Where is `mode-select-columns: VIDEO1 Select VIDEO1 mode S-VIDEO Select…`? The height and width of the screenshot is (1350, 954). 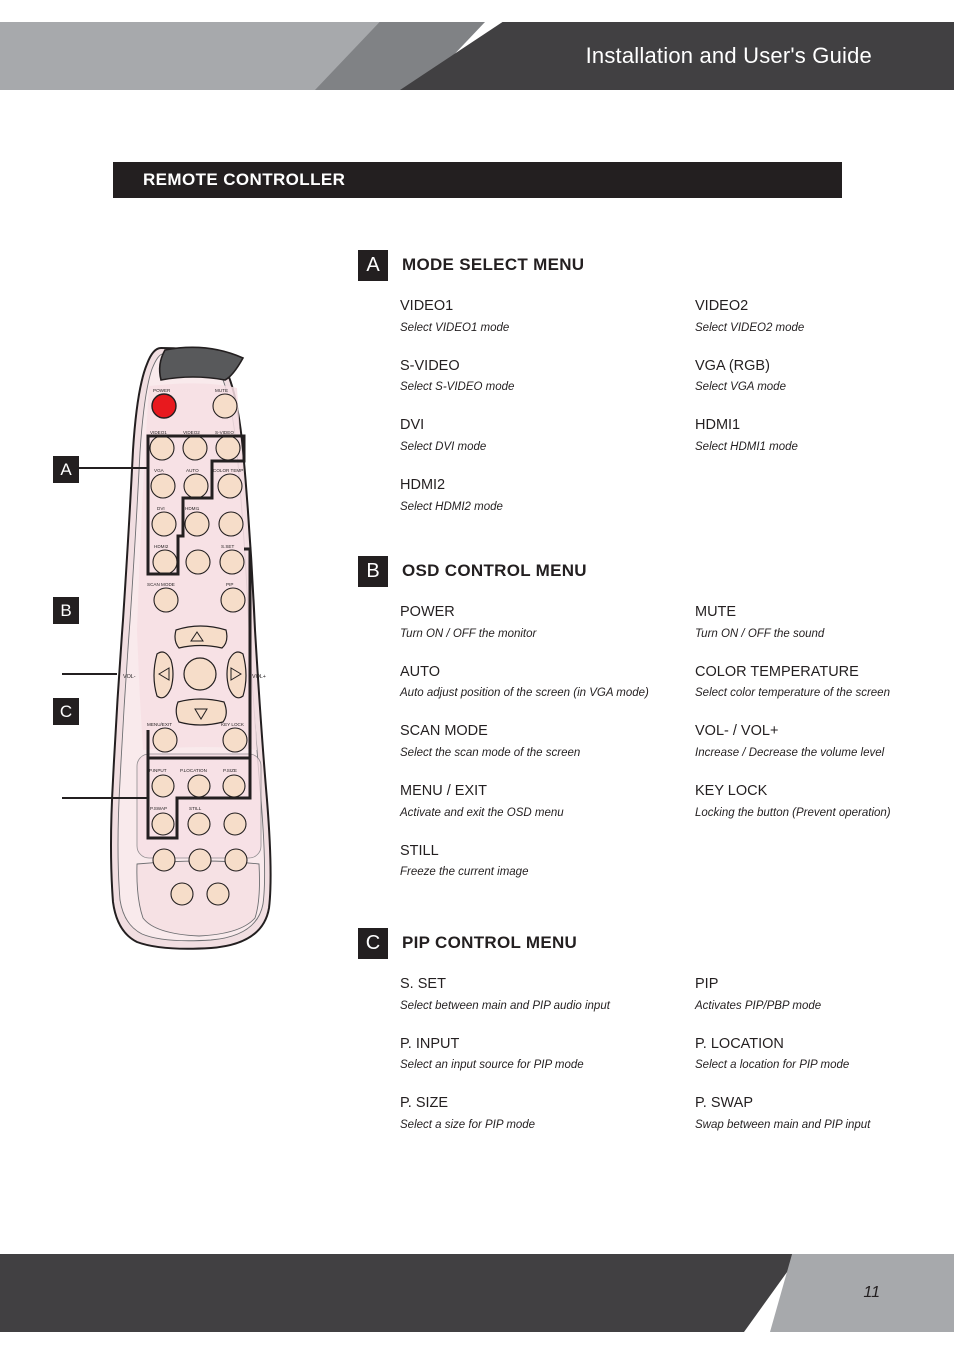
mode-select-columns: VIDEO1 Select VIDEO1 mode S-VIDEO Select… is located at coordinates (638, 407).